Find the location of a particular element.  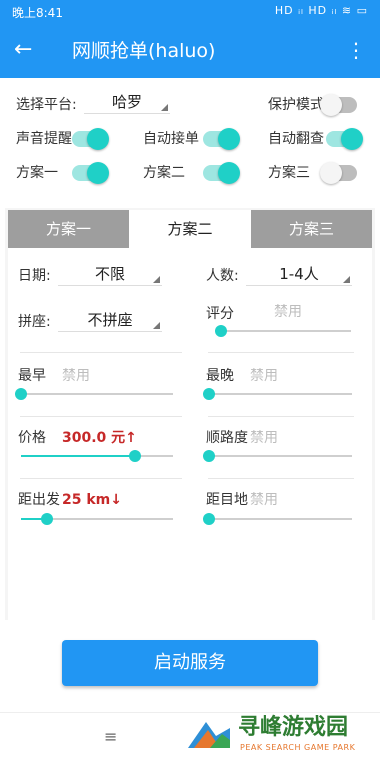

plan1-toggle is located at coordinates (90, 173).